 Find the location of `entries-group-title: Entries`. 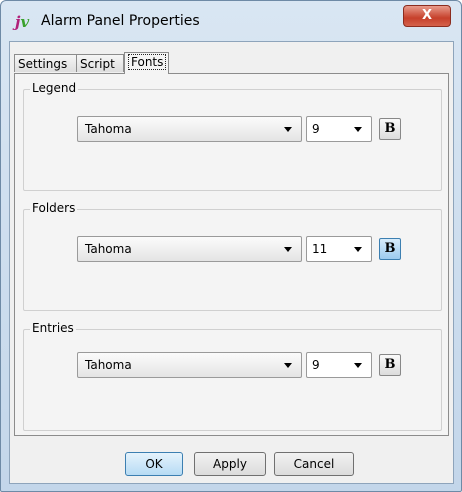

entries-group-title: Entries is located at coordinates (53, 328).